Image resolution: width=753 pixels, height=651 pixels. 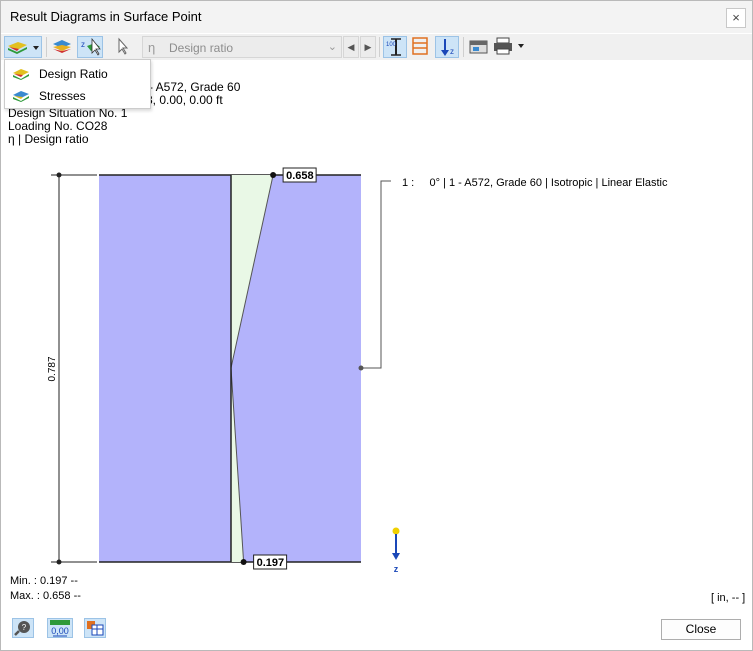 I want to click on layers-split-button, so click(x=420, y=47).